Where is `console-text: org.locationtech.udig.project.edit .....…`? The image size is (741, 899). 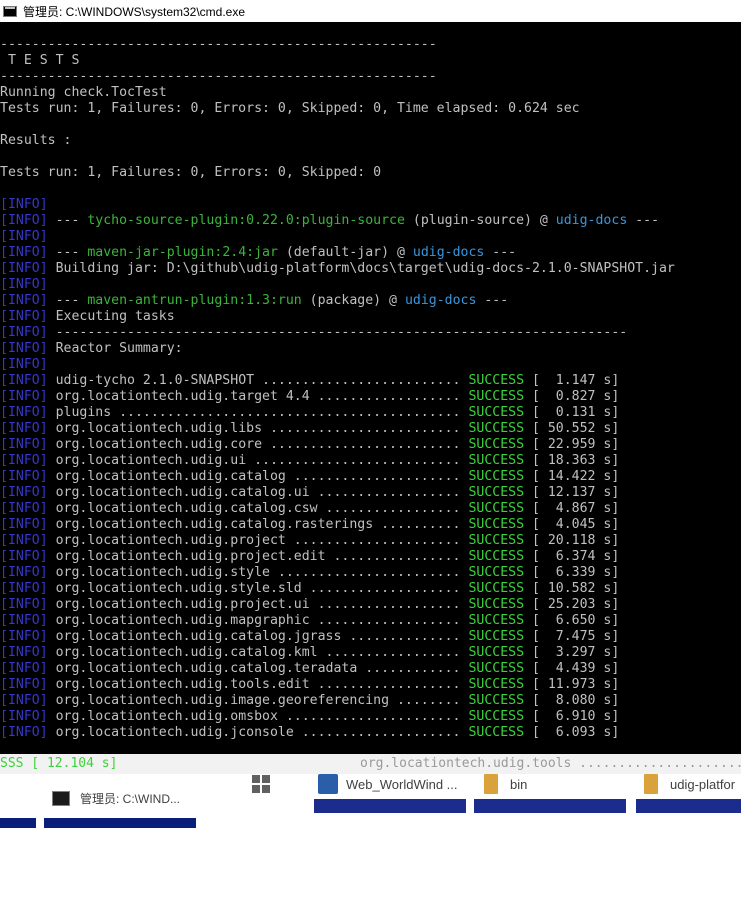
console-text: org.locationtech.udig.project.edit .....… is located at coordinates (258, 556).